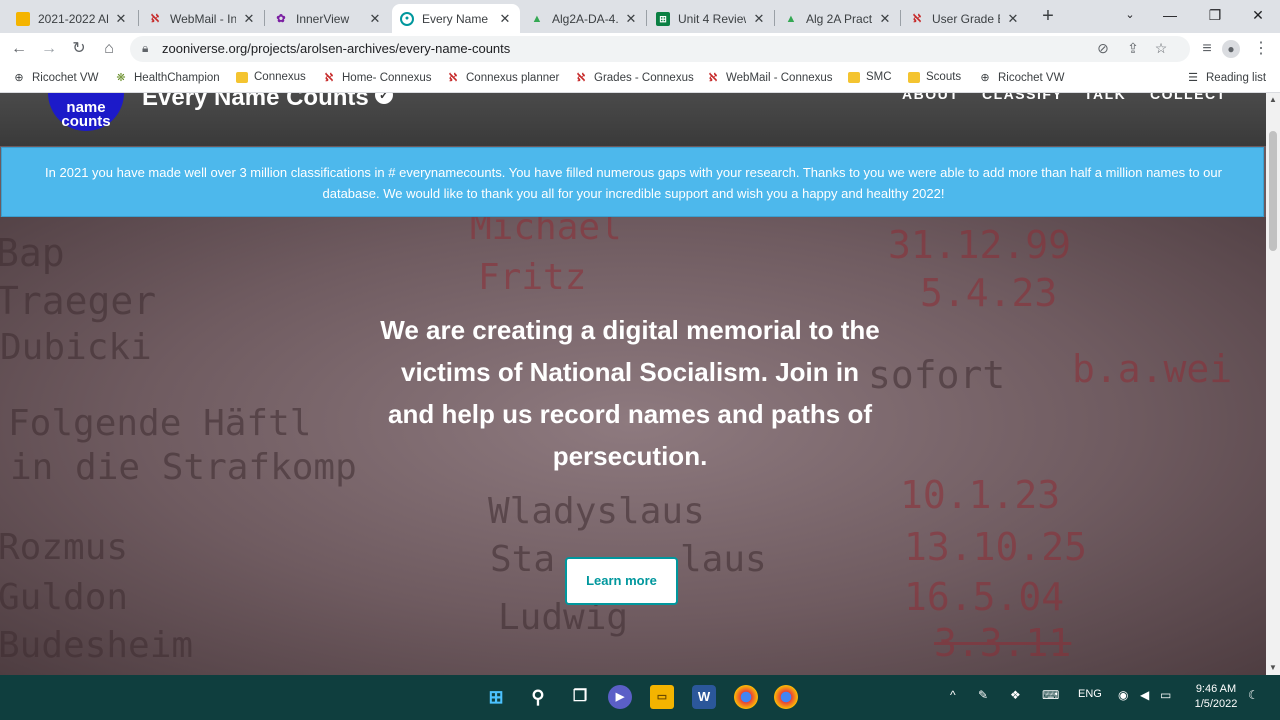 The image size is (1280, 720). What do you see at coordinates (323, 18) in the screenshot?
I see `tab-title: InnerView` at bounding box center [323, 18].